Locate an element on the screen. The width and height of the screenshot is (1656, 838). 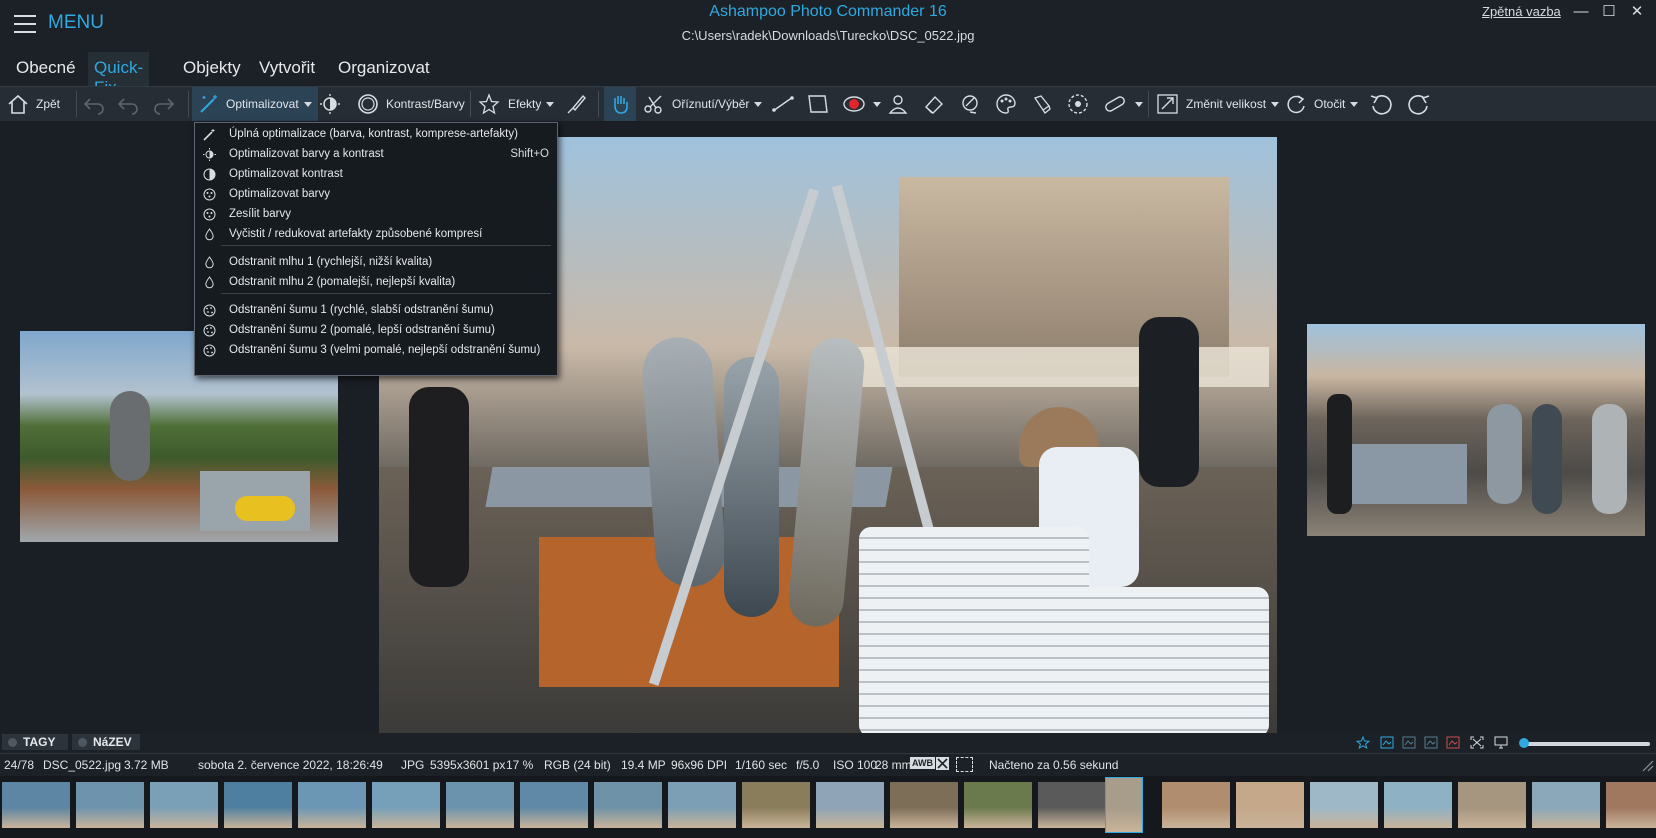
tab-objekty: Objekty is located at coordinates (212, 68).